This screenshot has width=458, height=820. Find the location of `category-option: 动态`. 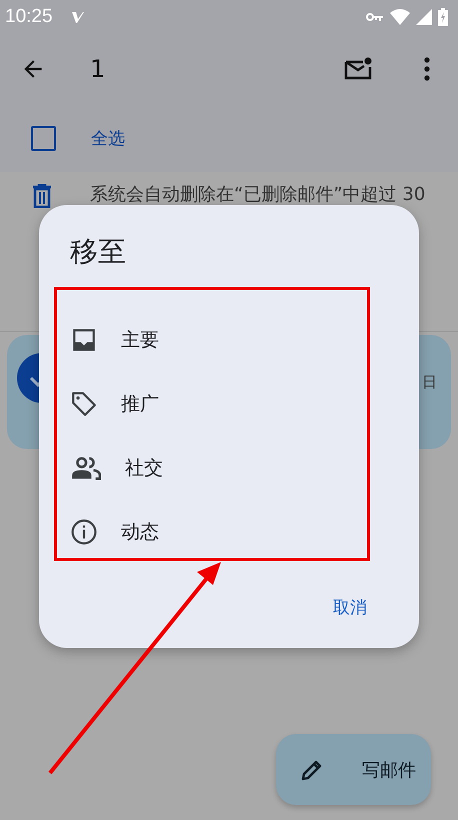

category-option: 动态 is located at coordinates (229, 532).